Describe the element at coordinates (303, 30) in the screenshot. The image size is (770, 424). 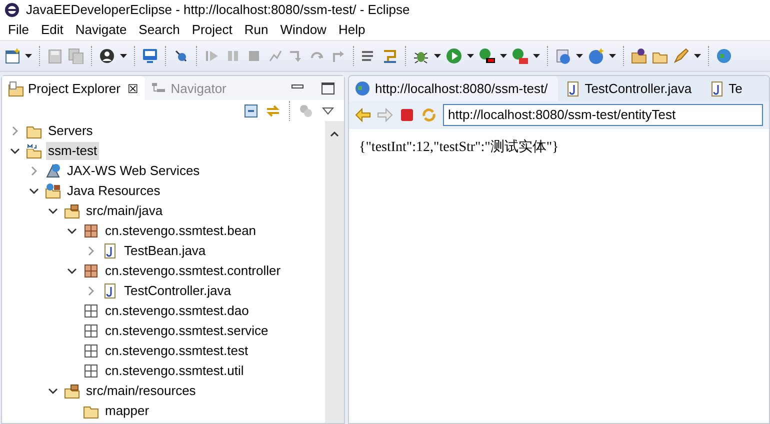
I see `menu-item: Window` at that location.